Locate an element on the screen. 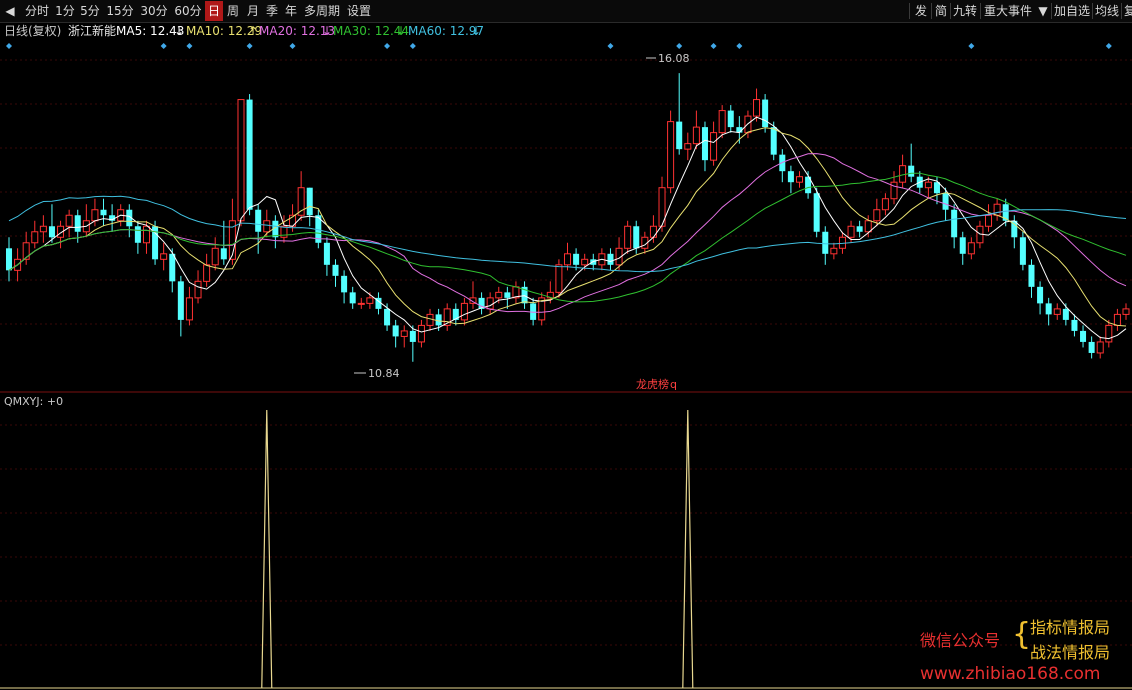 The height and width of the screenshot is (690, 1132). stock-name: 浙江新能 is located at coordinates (92, 30).